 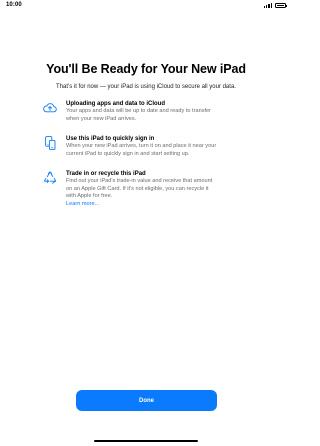 I want to click on home-indicator, so click(x=146, y=441).